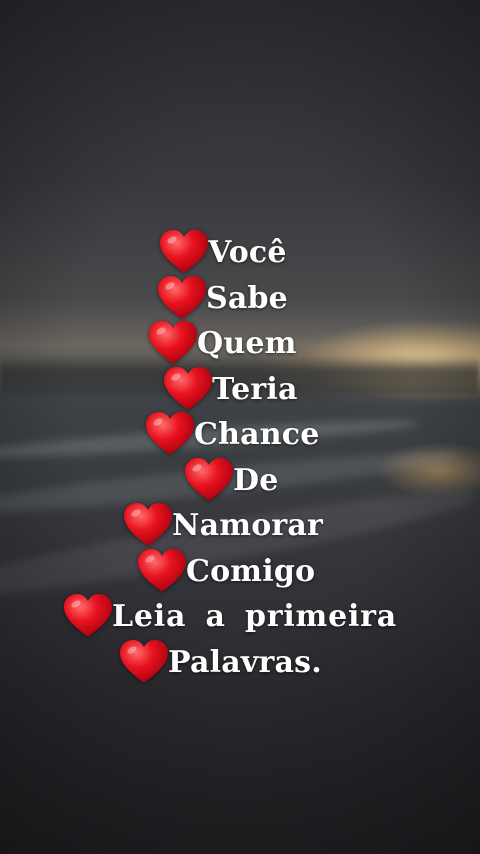 The width and height of the screenshot is (480, 854). I want to click on message-word: Palavras., so click(245, 662).